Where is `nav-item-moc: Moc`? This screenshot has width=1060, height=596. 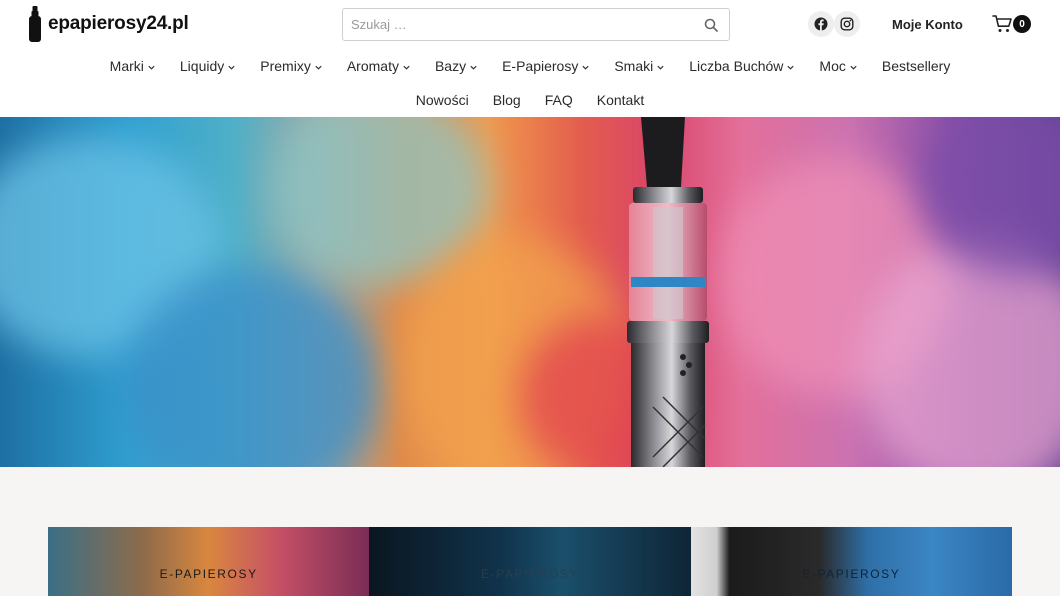
nav-item-moc: Moc is located at coordinates (838, 66).